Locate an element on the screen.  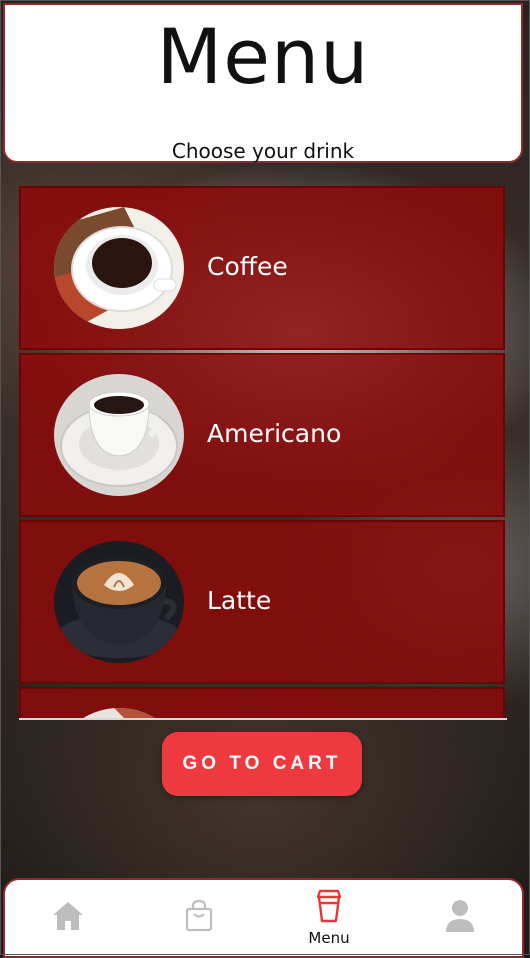
page-subtitle: Choose your drink is located at coordinates (263, 151).